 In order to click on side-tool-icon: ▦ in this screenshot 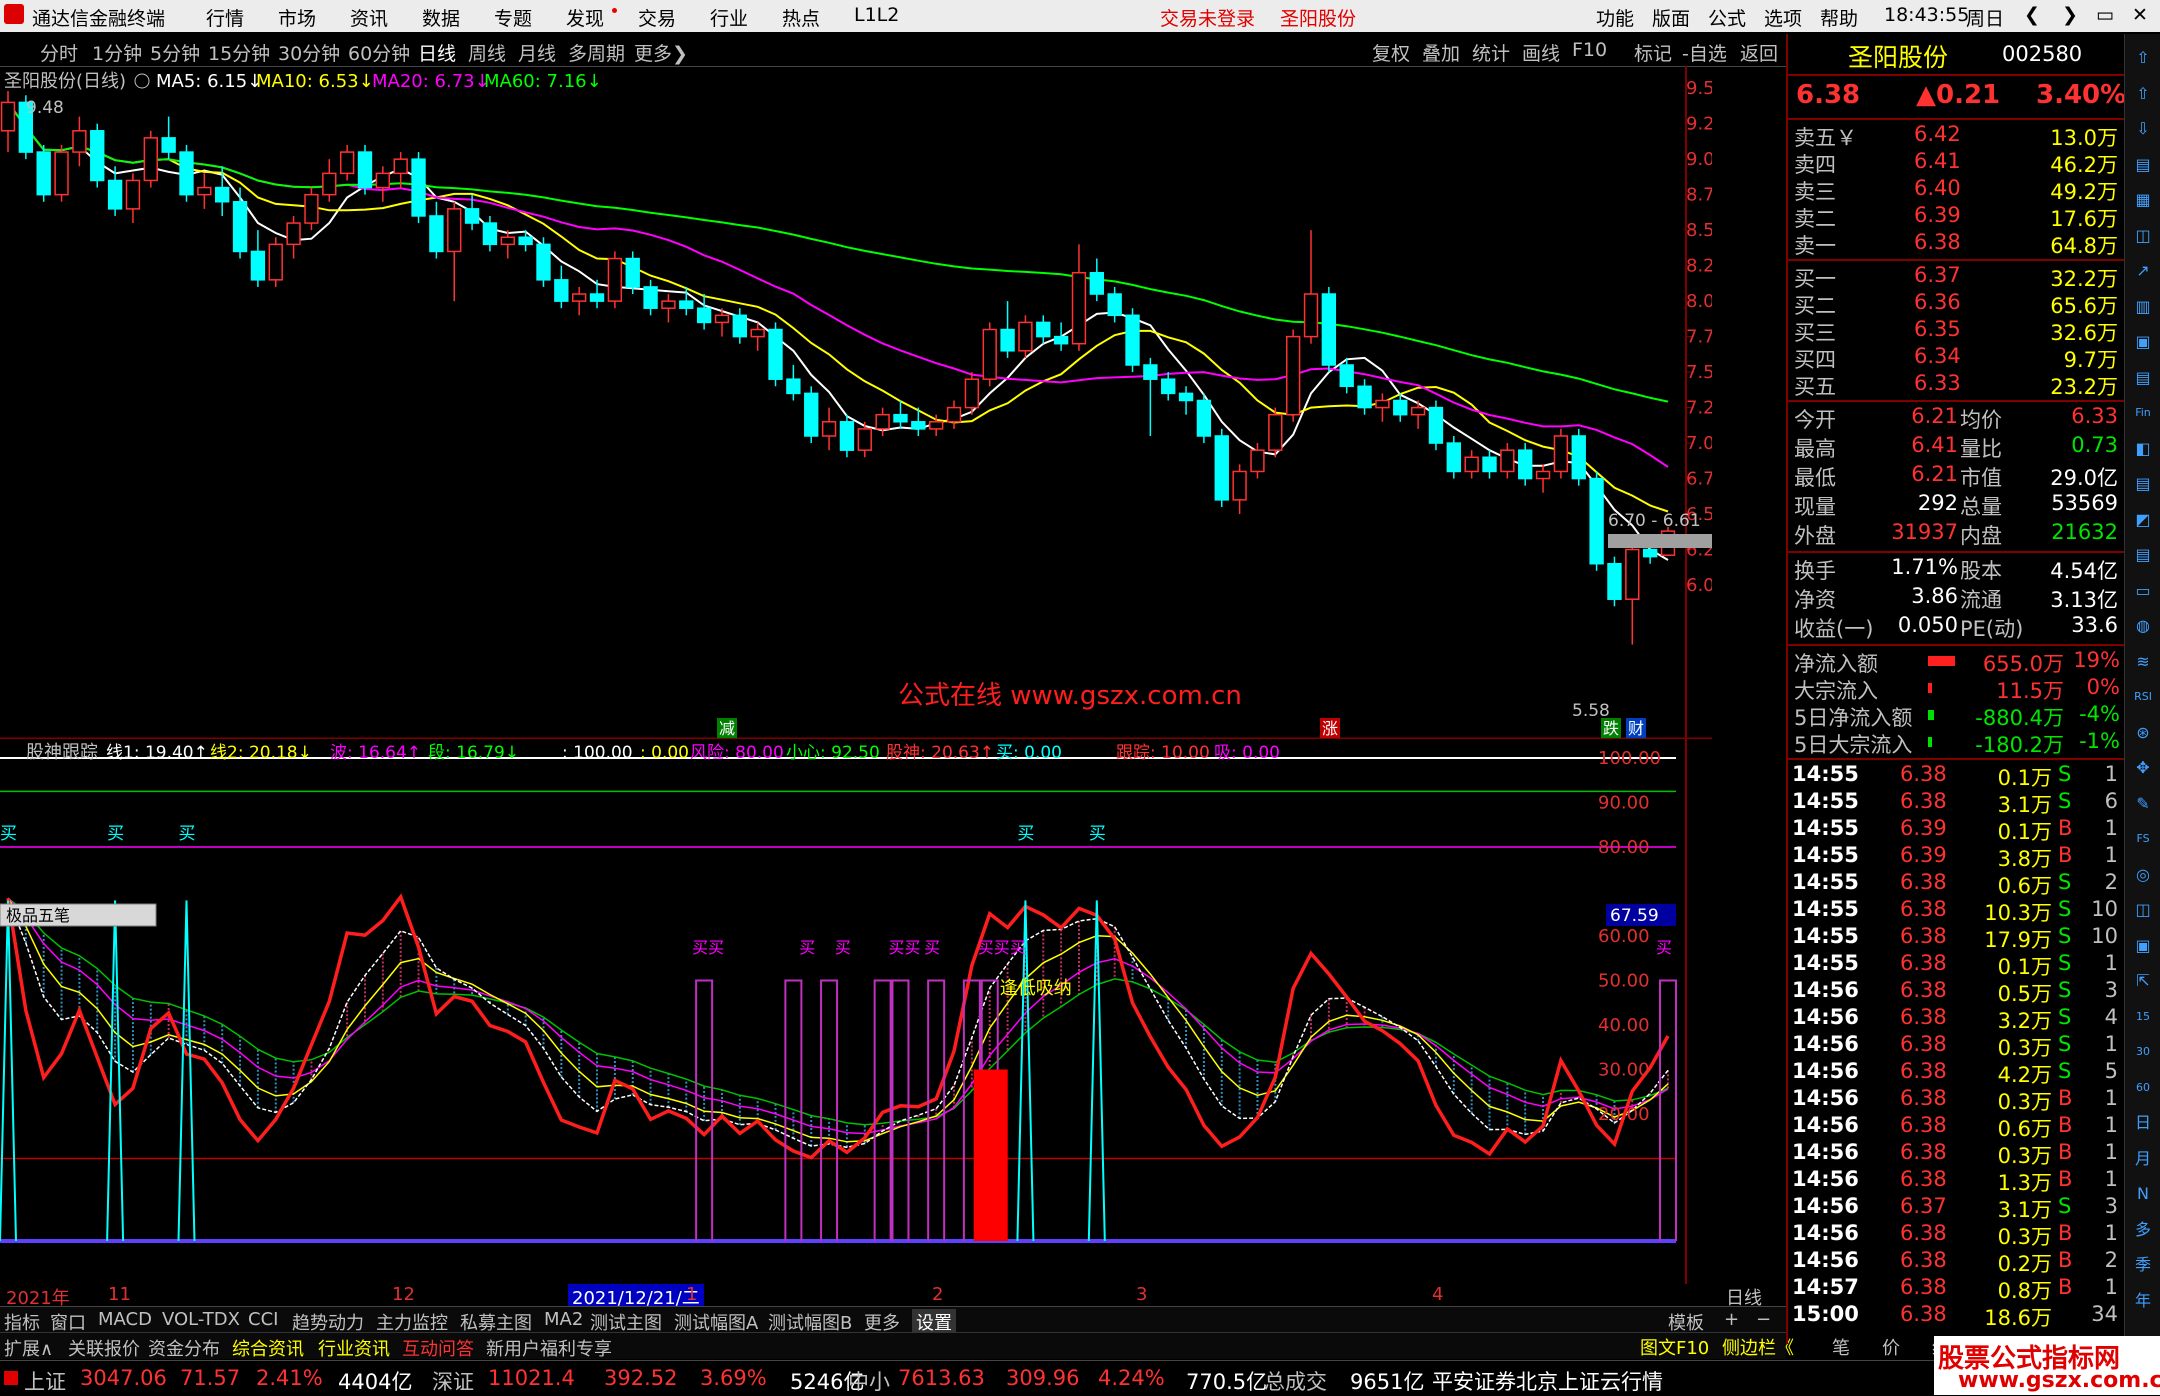, I will do `click(2143, 200)`.